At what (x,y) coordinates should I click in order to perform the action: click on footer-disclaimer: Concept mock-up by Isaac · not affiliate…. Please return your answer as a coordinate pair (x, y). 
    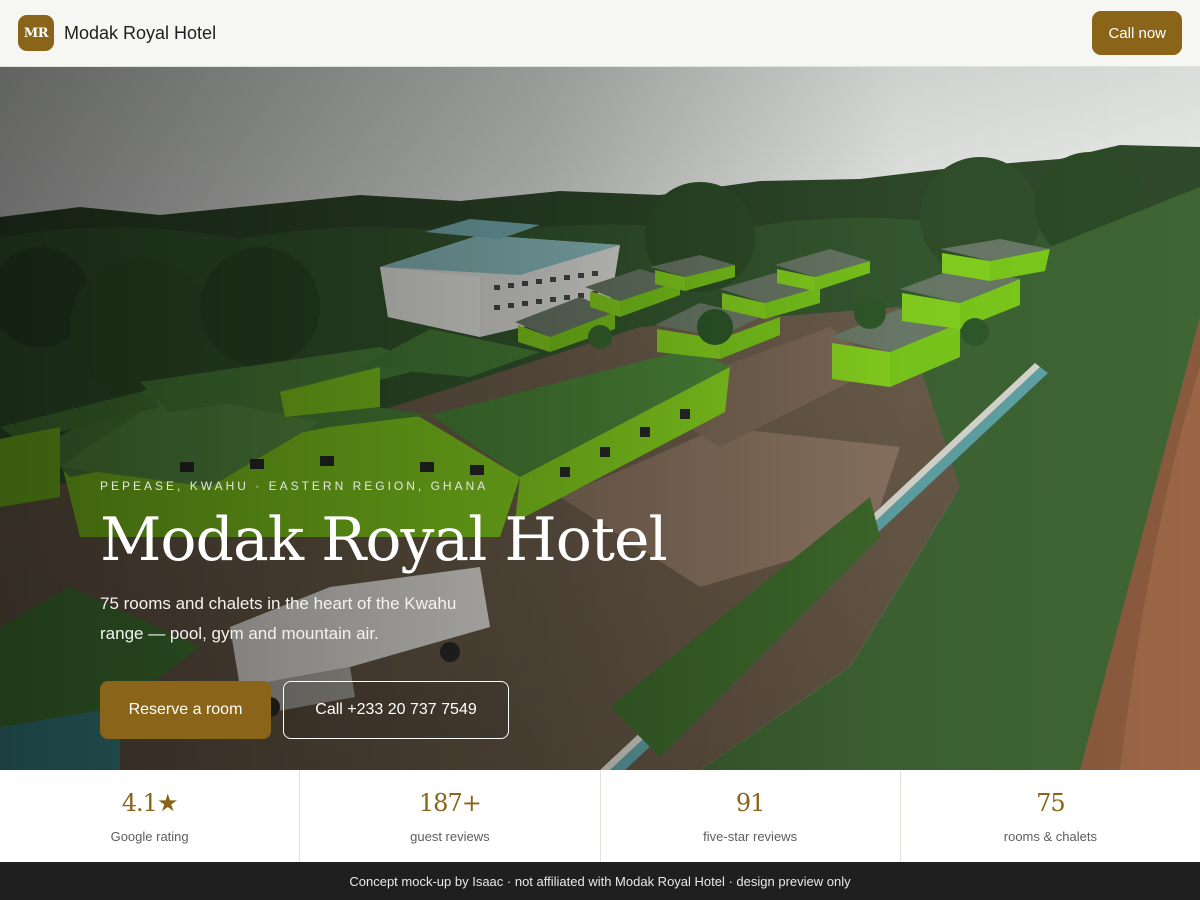
    Looking at the image, I should click on (600, 881).